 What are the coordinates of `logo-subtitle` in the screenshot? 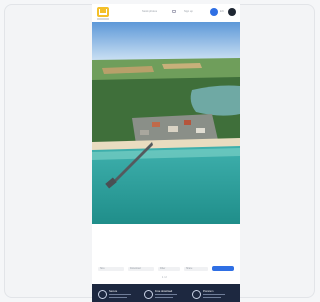 It's located at (103, 19).